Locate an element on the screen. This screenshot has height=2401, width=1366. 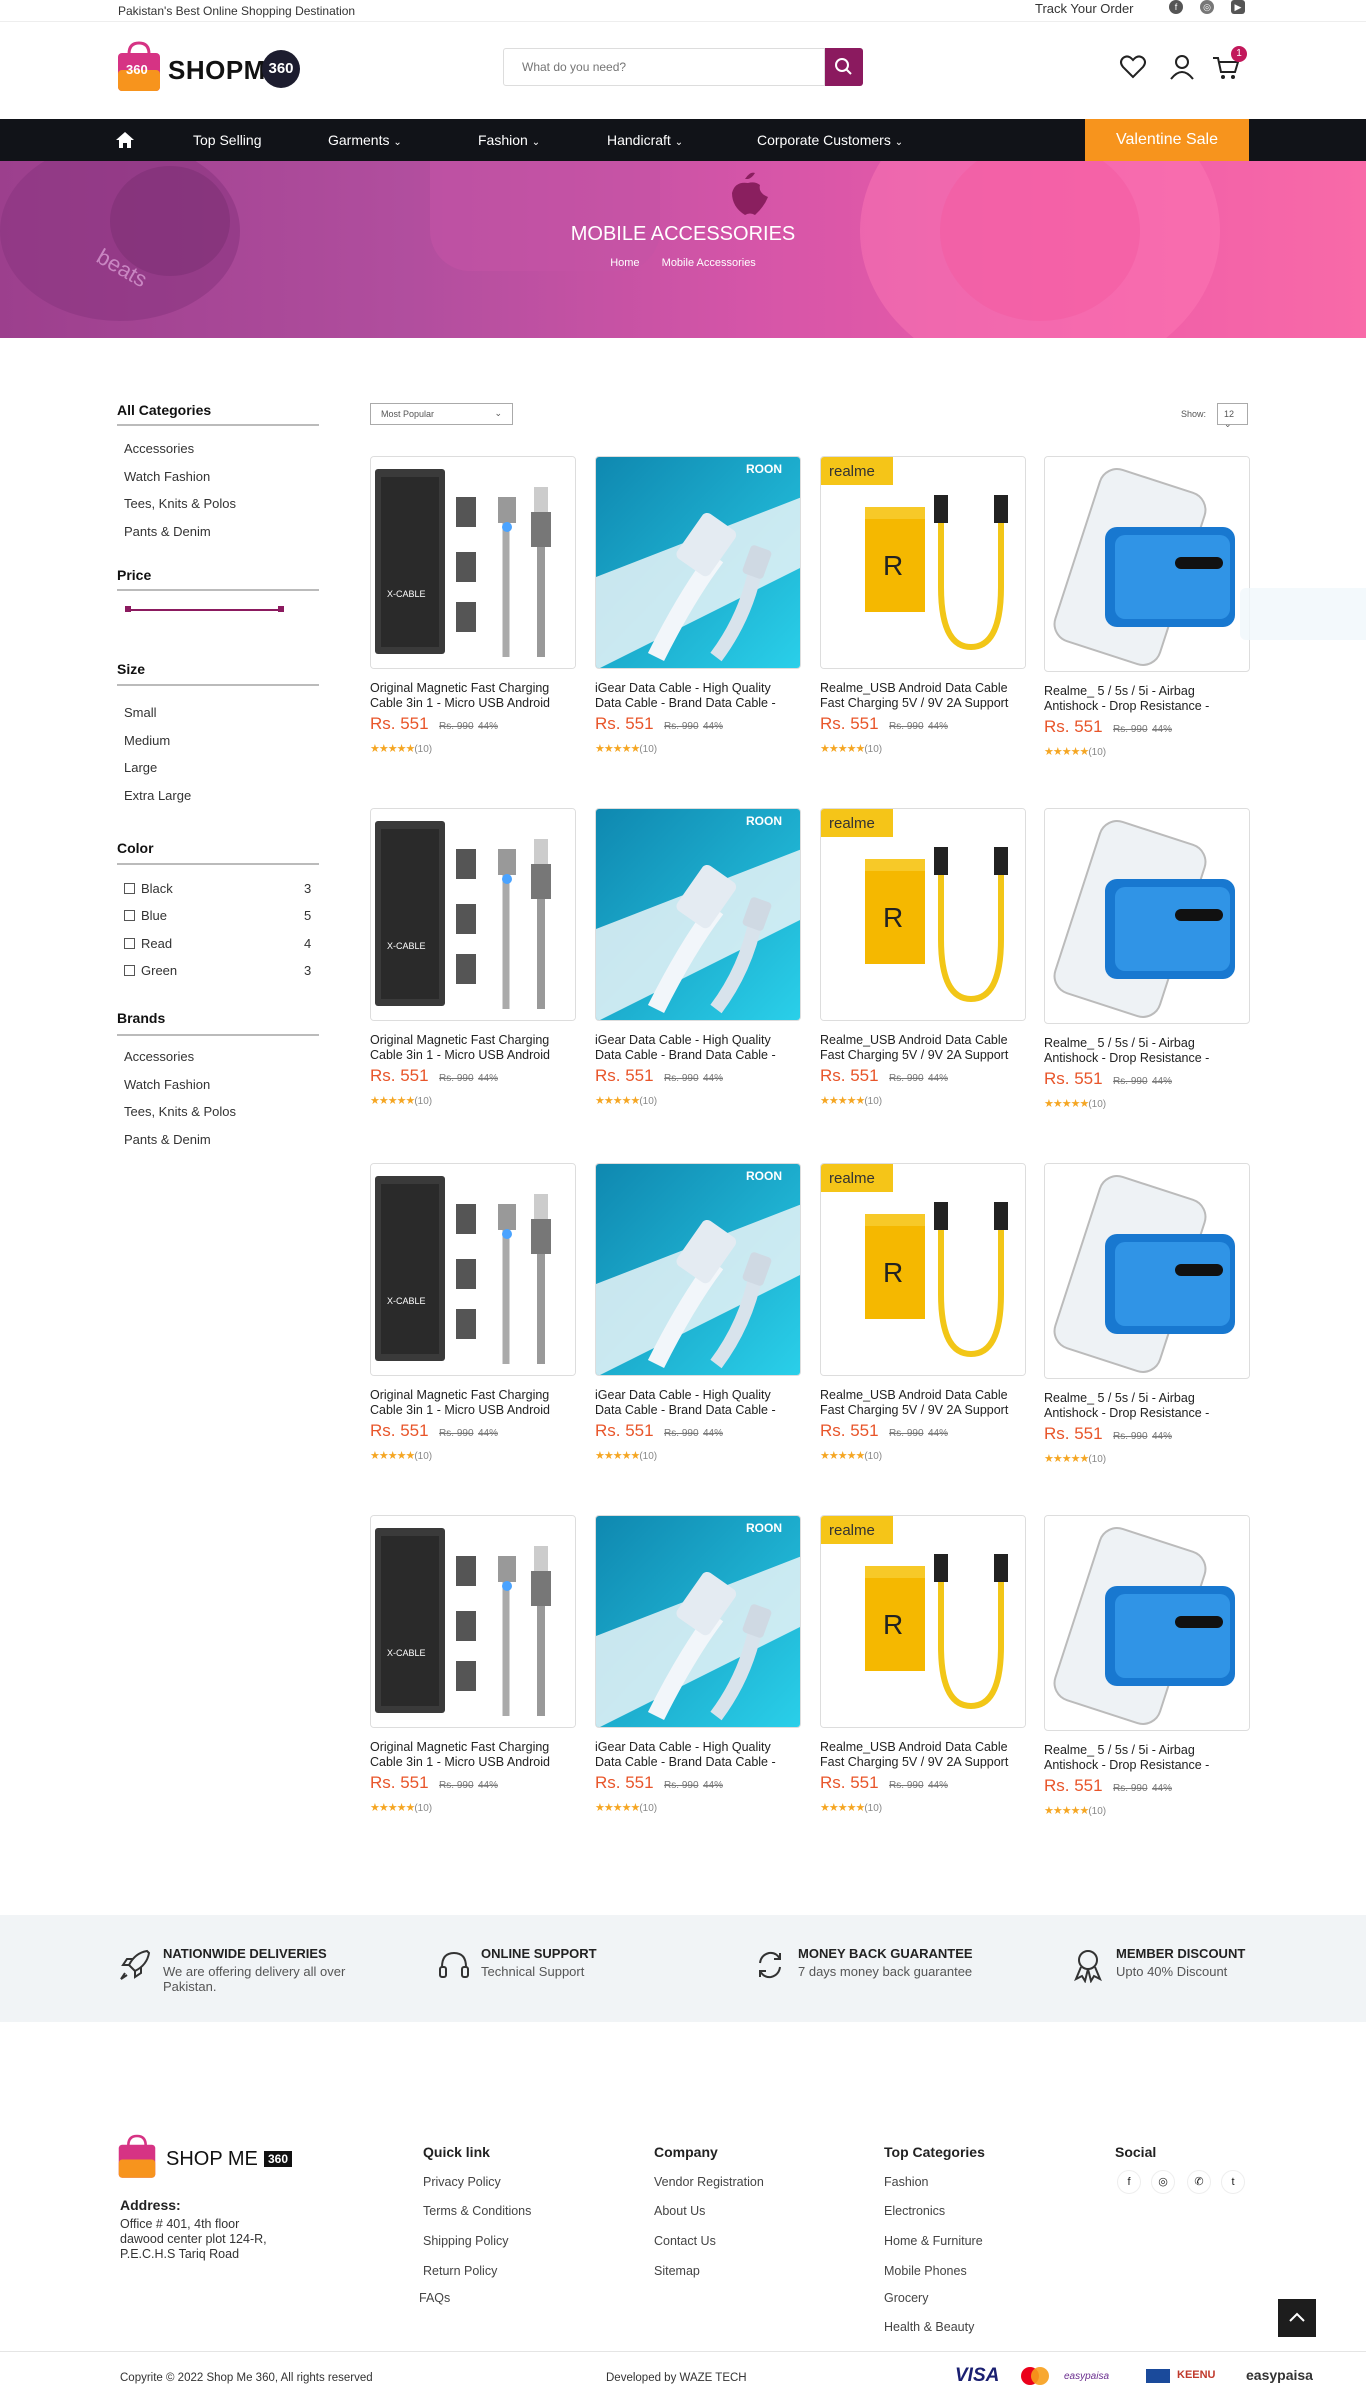
color-checkbox-green: Green is located at coordinates (150, 970).